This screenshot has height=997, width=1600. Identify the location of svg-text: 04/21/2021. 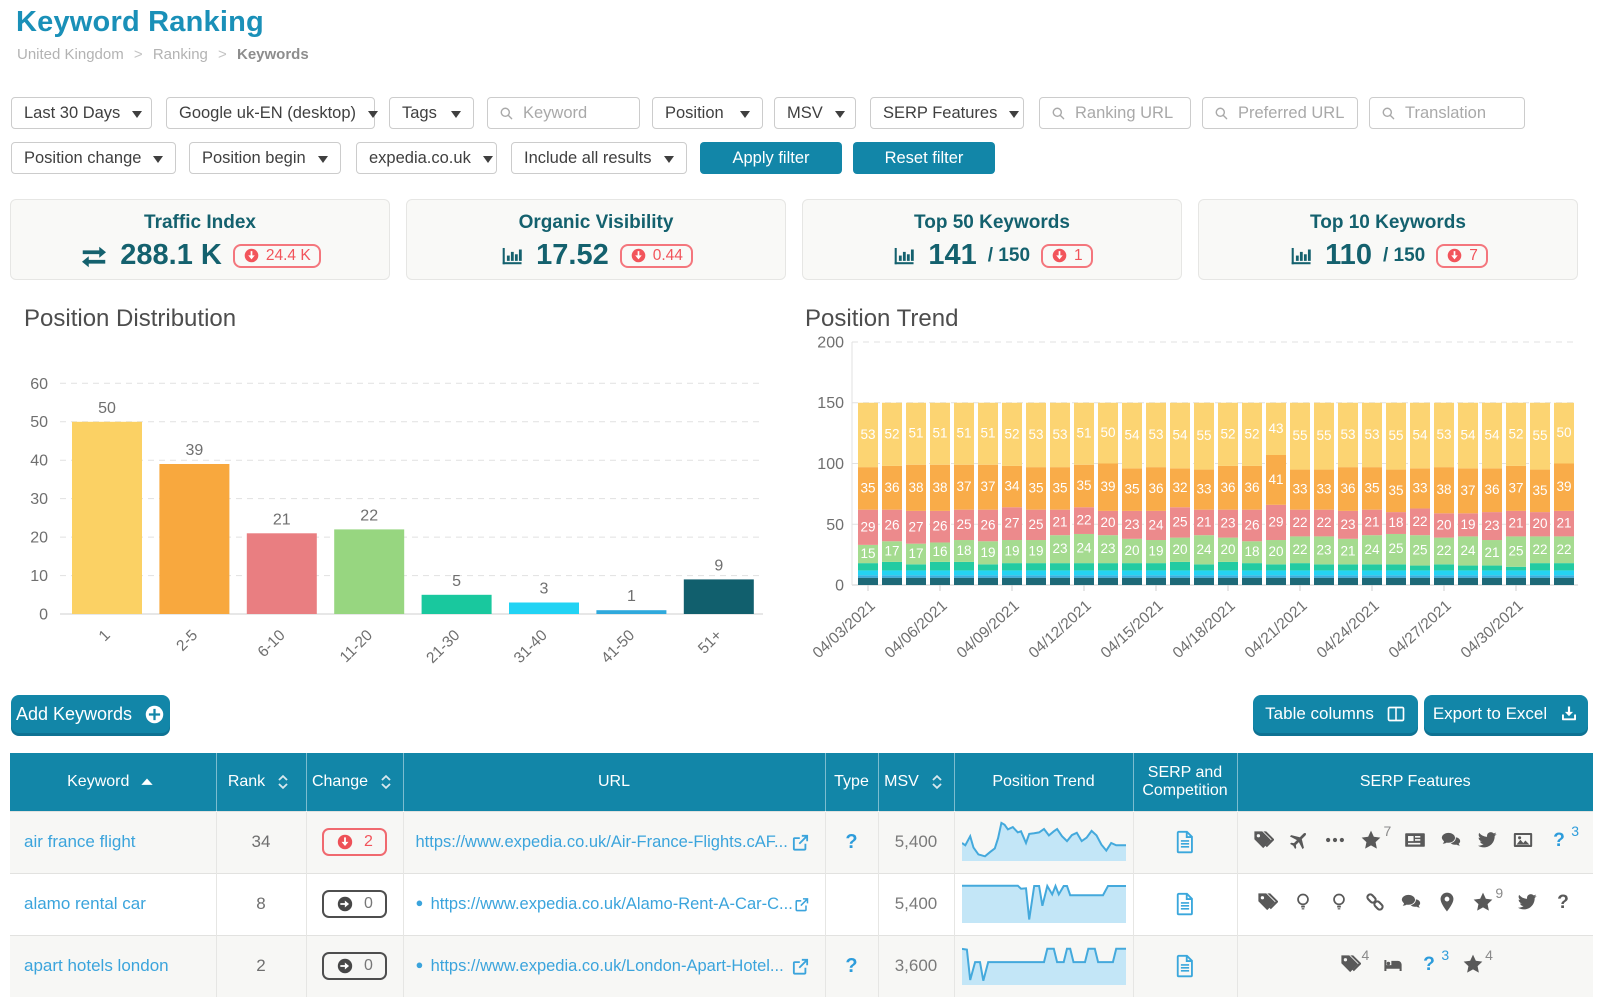
(1276, 629).